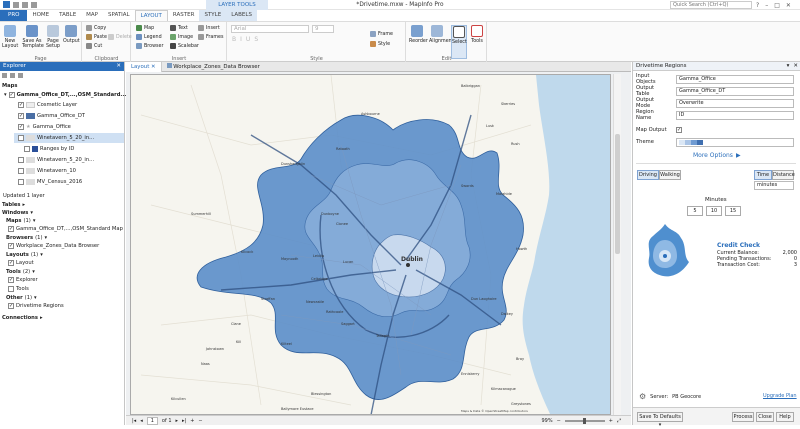  What do you see at coordinates (47, 171) in the screenshot?
I see `layer-row: Winetavern_10` at bounding box center [47, 171].